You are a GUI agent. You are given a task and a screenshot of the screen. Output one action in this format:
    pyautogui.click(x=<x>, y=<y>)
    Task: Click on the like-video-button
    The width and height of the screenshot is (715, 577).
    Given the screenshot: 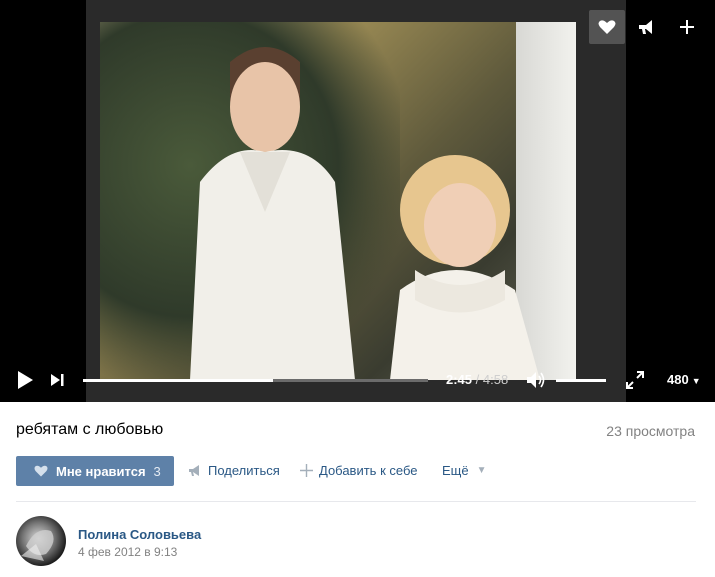 What is the action you would take?
    pyautogui.click(x=607, y=27)
    